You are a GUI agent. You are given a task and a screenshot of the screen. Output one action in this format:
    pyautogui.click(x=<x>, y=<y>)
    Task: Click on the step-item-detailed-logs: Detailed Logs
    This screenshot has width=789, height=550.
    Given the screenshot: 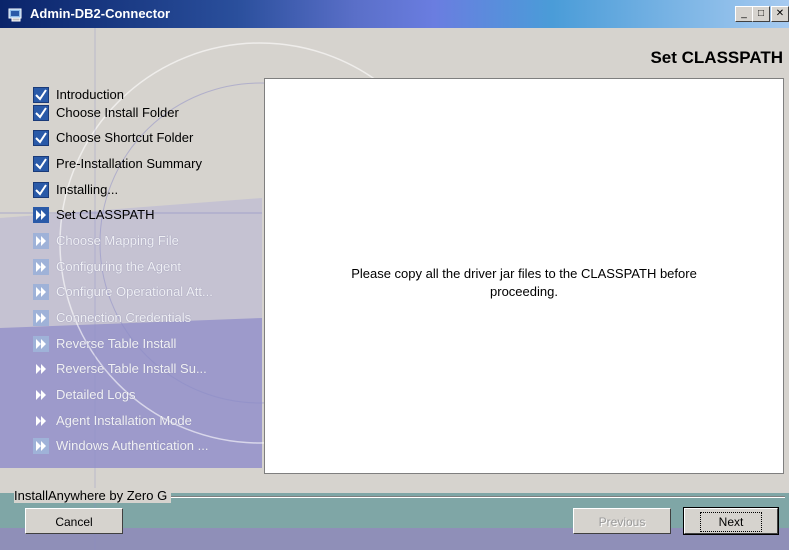 What is the action you would take?
    pyautogui.click(x=148, y=395)
    